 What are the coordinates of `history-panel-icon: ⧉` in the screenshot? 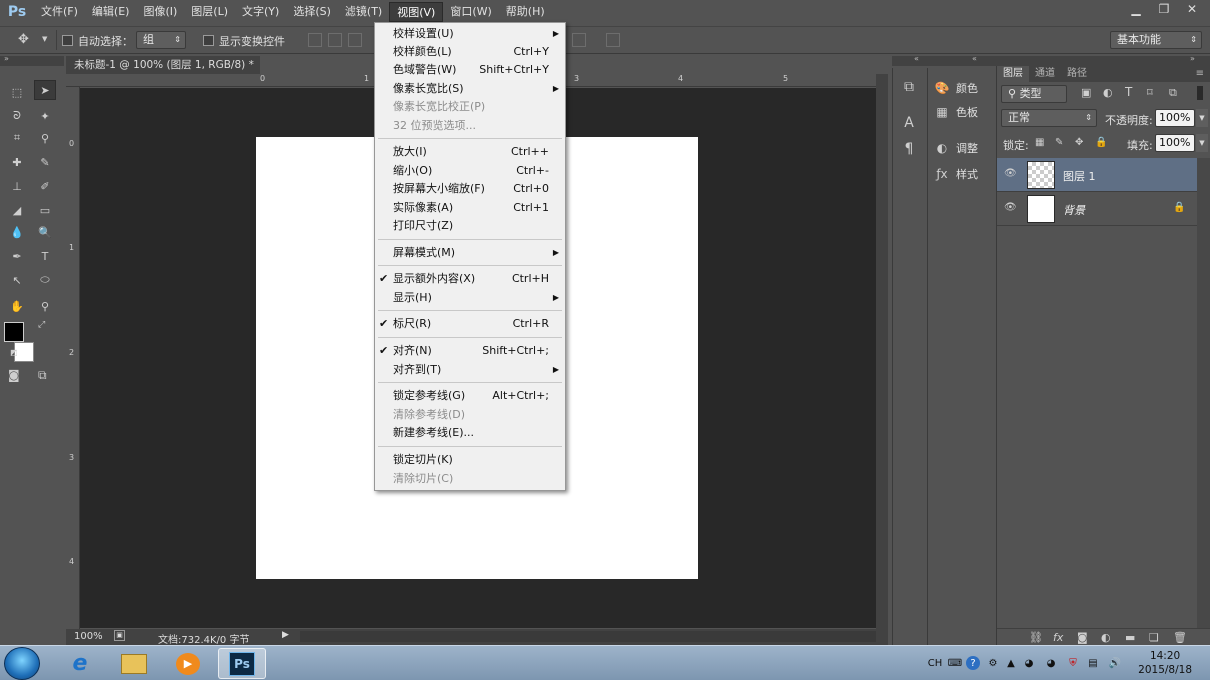 It's located at (909, 87).